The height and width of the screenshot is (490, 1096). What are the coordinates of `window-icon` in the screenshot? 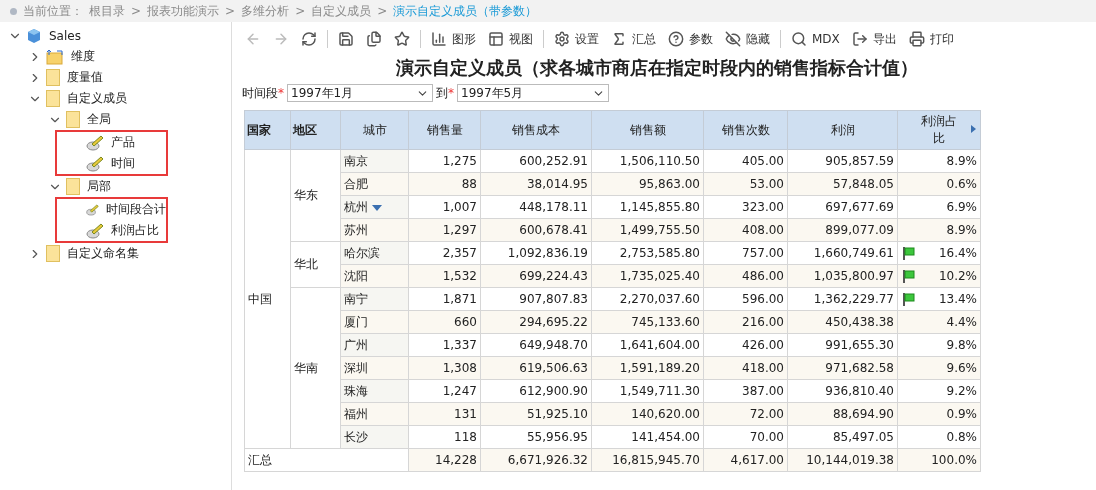 It's located at (496, 39).